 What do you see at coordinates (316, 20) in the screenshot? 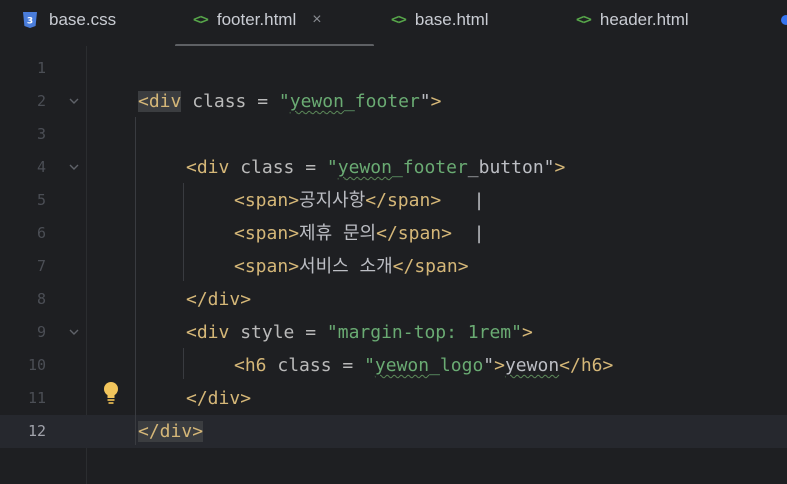
I see `close-icon: ×` at bounding box center [316, 20].